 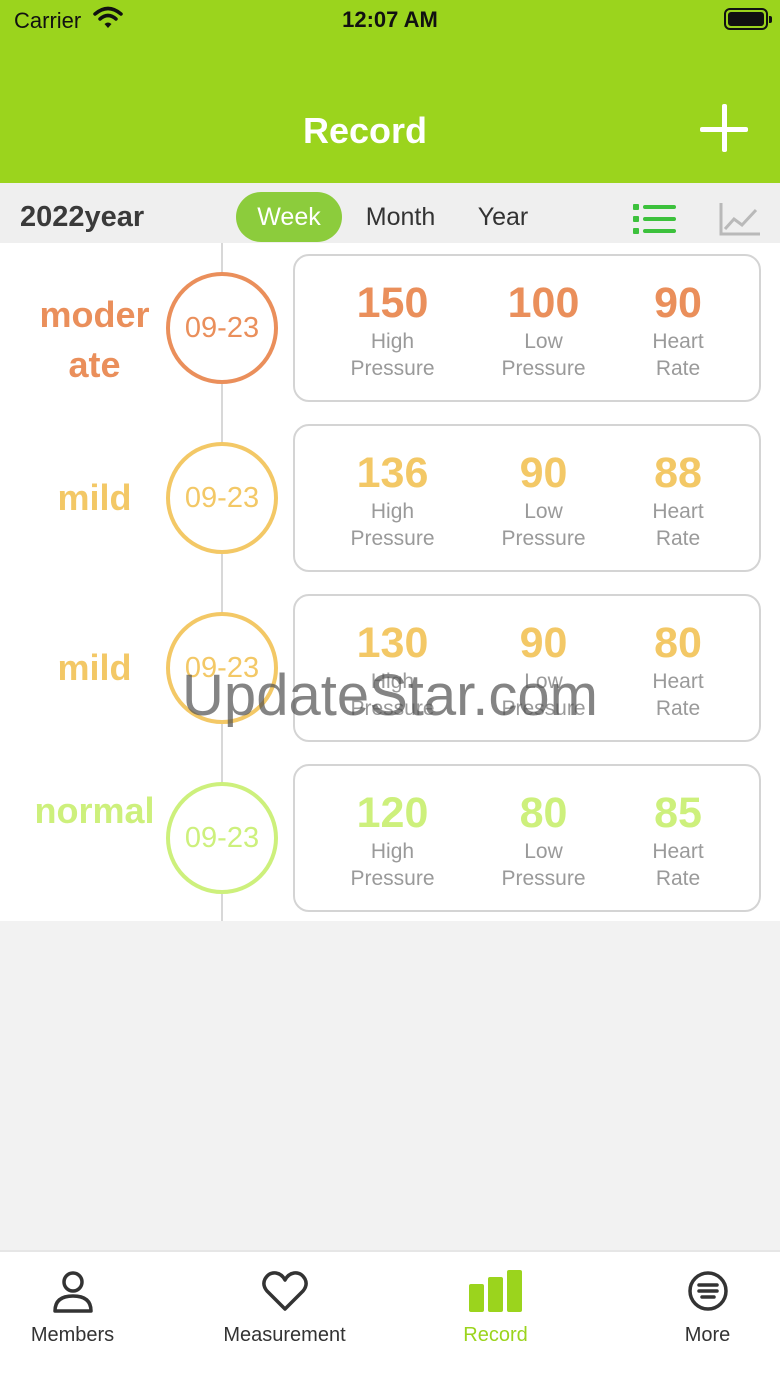 What do you see at coordinates (284, 1293) in the screenshot?
I see `heart-icon` at bounding box center [284, 1293].